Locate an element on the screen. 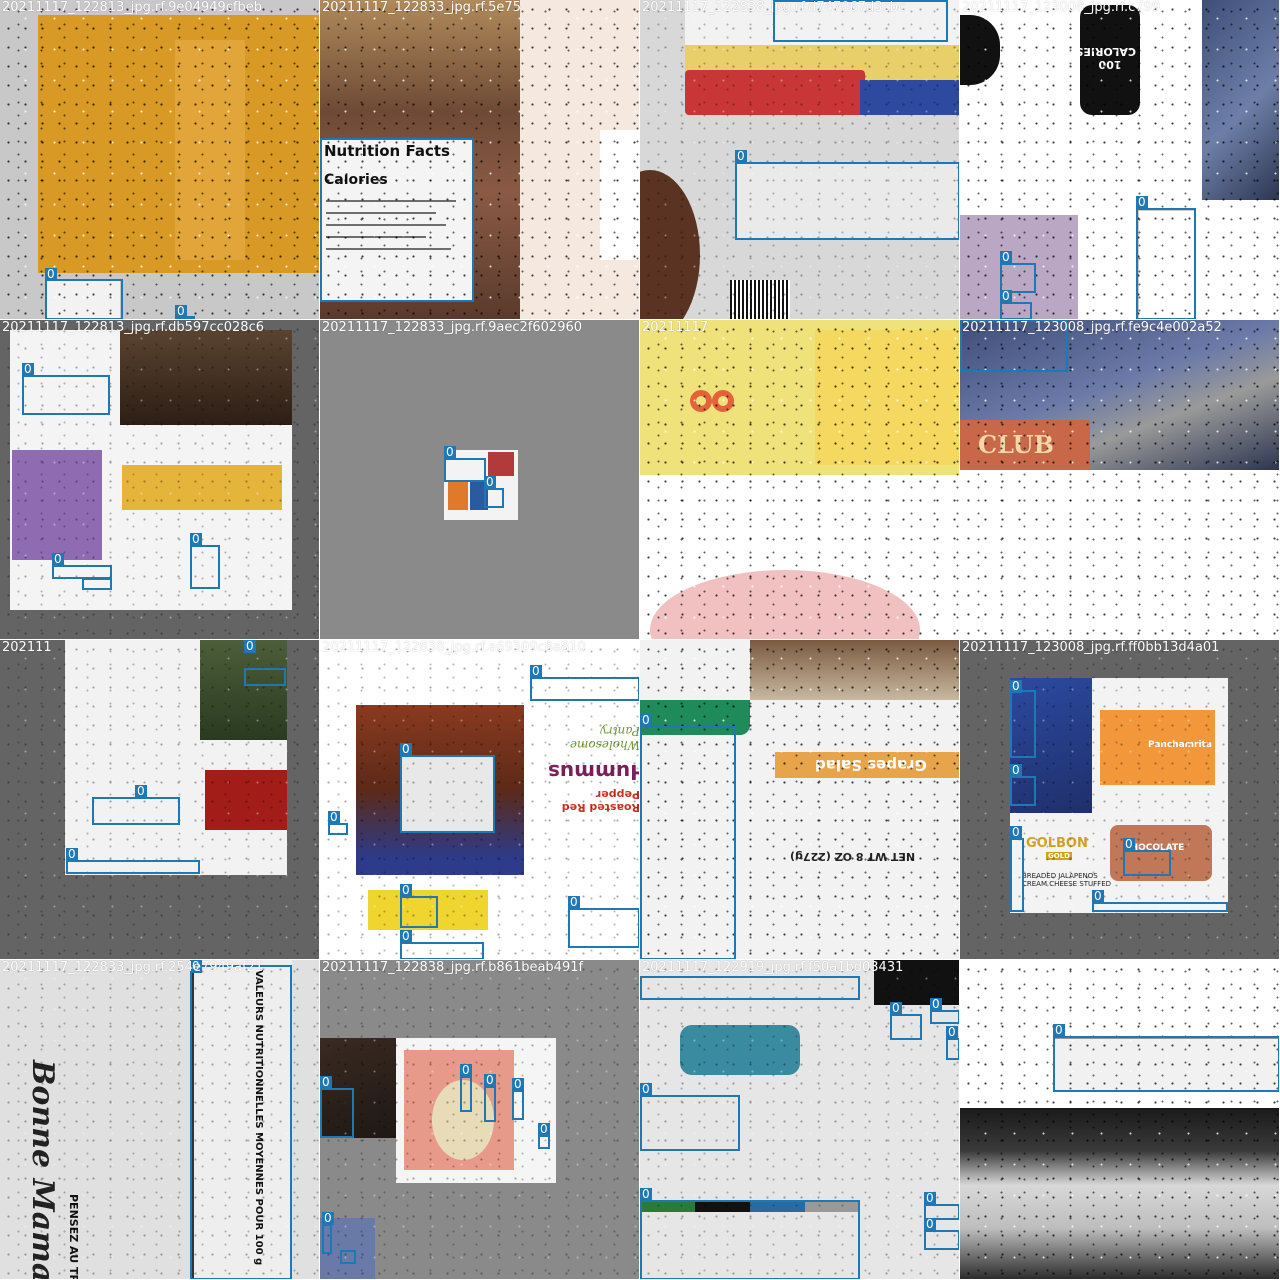  pensez-text: PENSEZ AU TRI ! is located at coordinates (73, 1237).